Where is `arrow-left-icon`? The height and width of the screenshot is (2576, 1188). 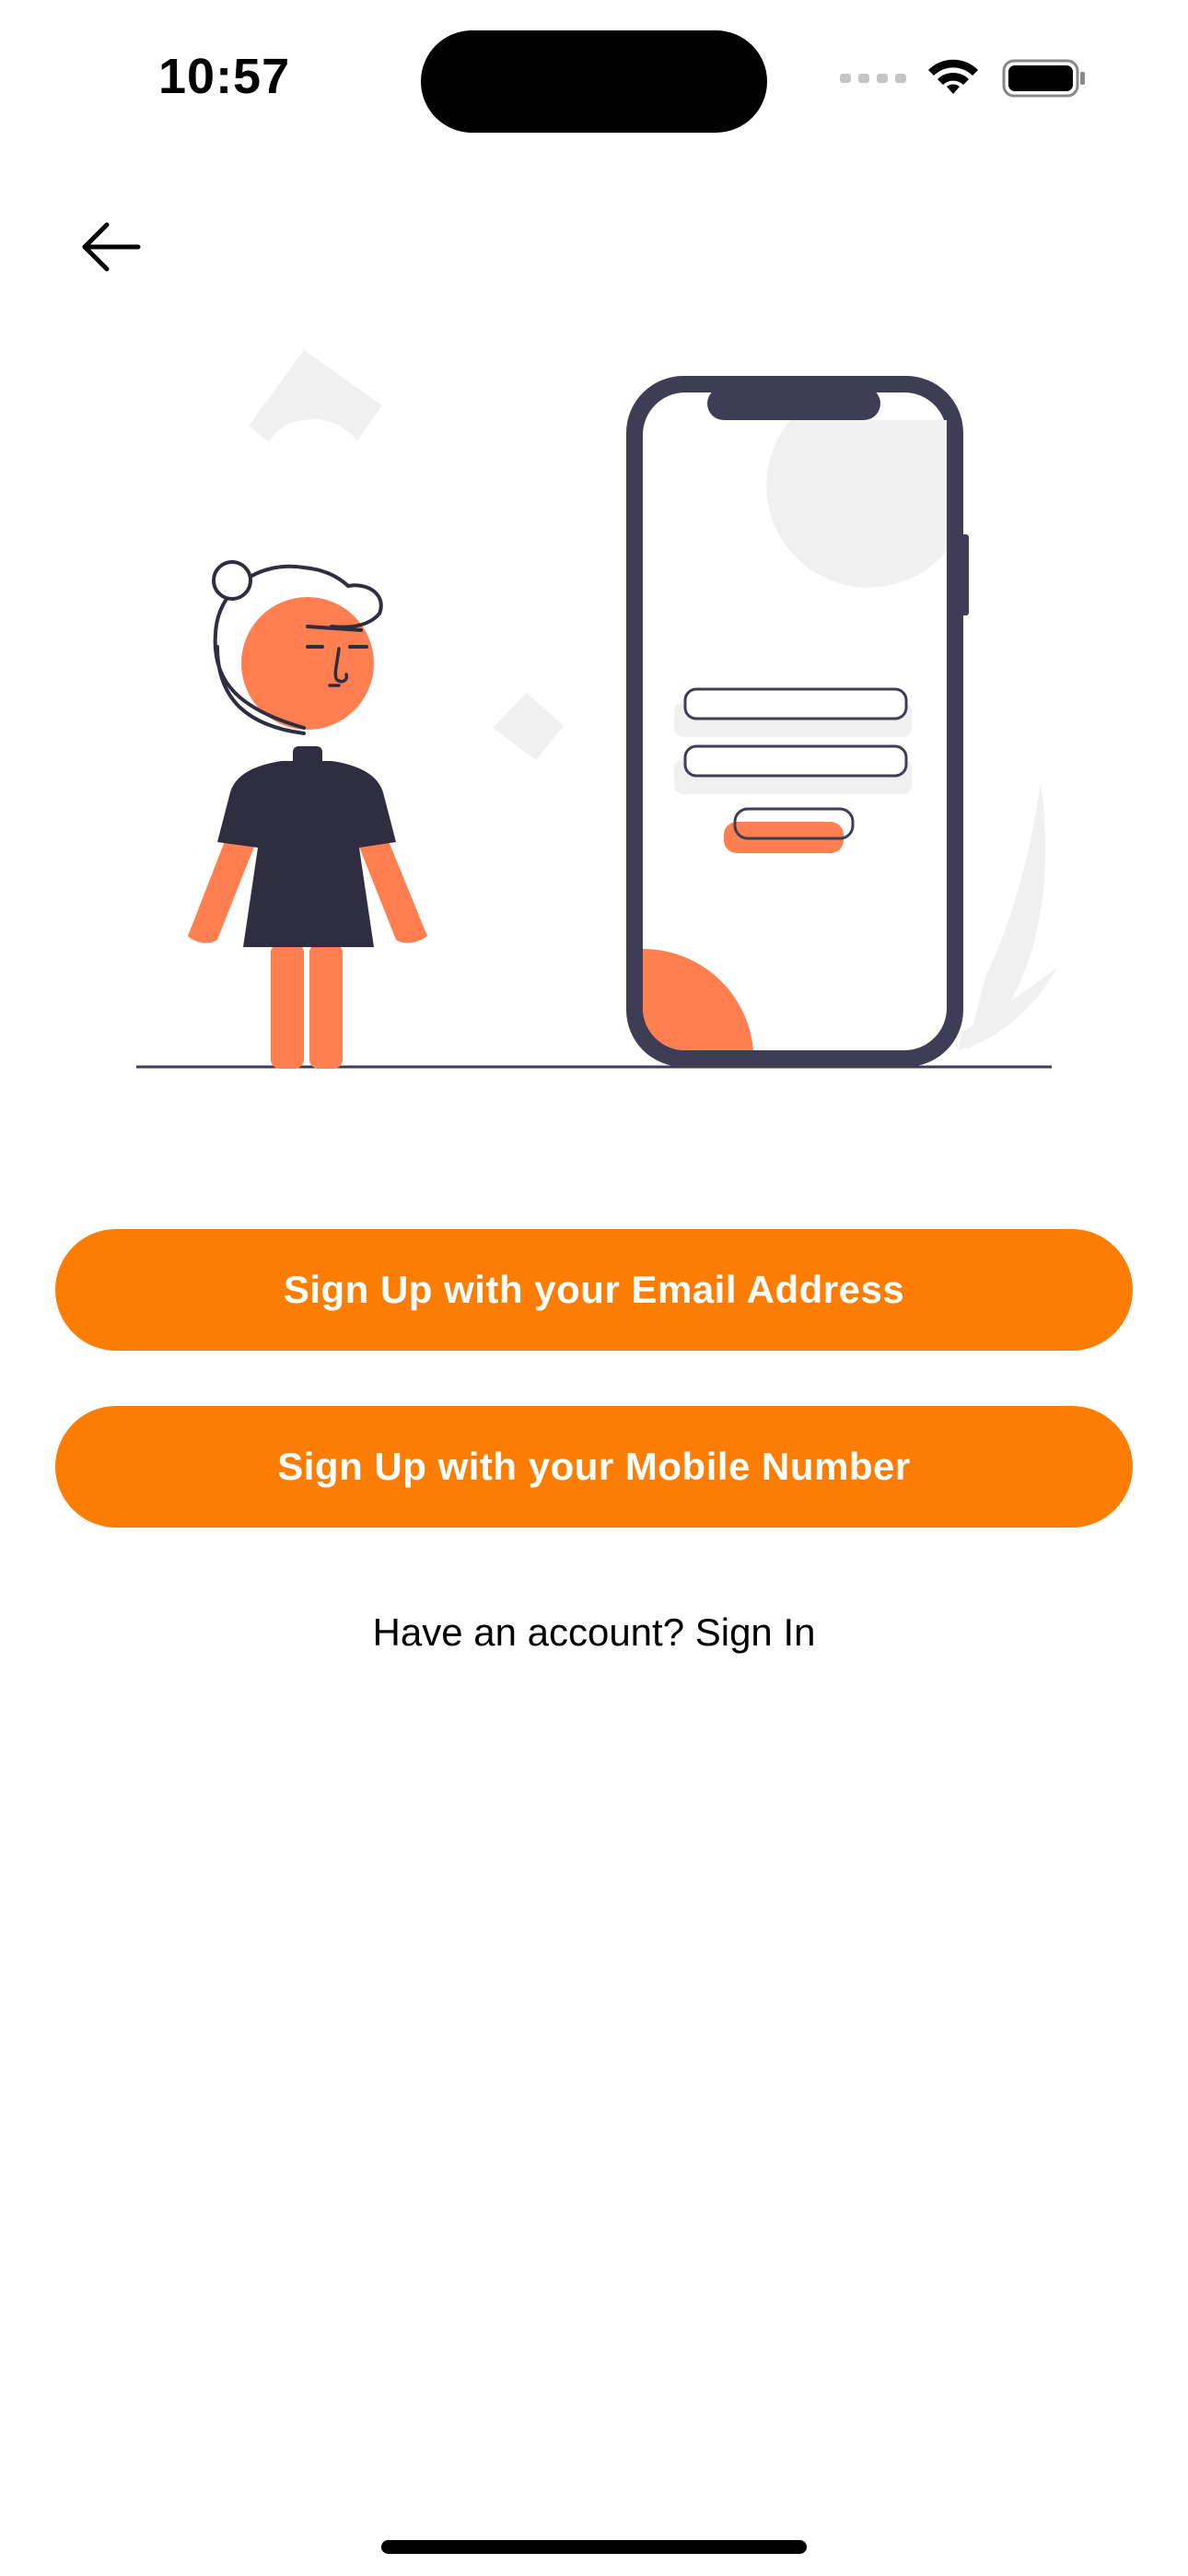 arrow-left-icon is located at coordinates (111, 247).